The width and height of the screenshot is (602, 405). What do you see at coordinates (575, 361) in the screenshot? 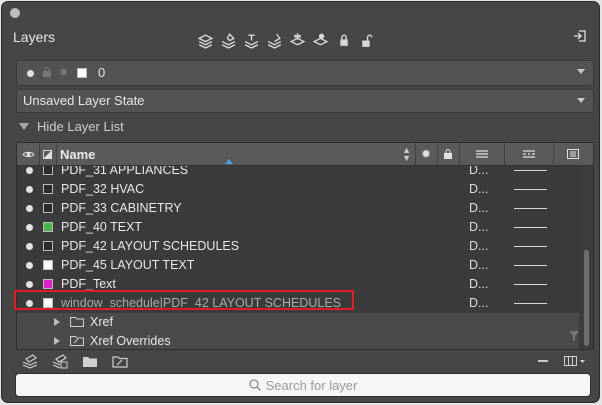
I see `columns-menu-icon` at bounding box center [575, 361].